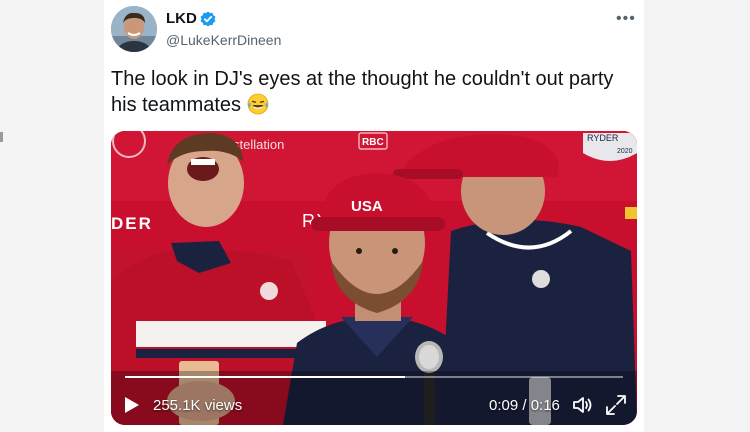  I want to click on play-icon, so click(132, 405).